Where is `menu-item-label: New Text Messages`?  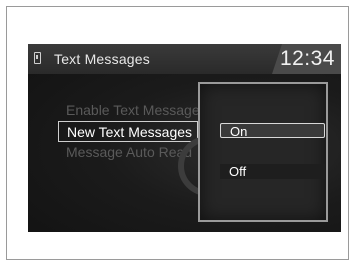 menu-item-label: New Text Messages is located at coordinates (130, 132).